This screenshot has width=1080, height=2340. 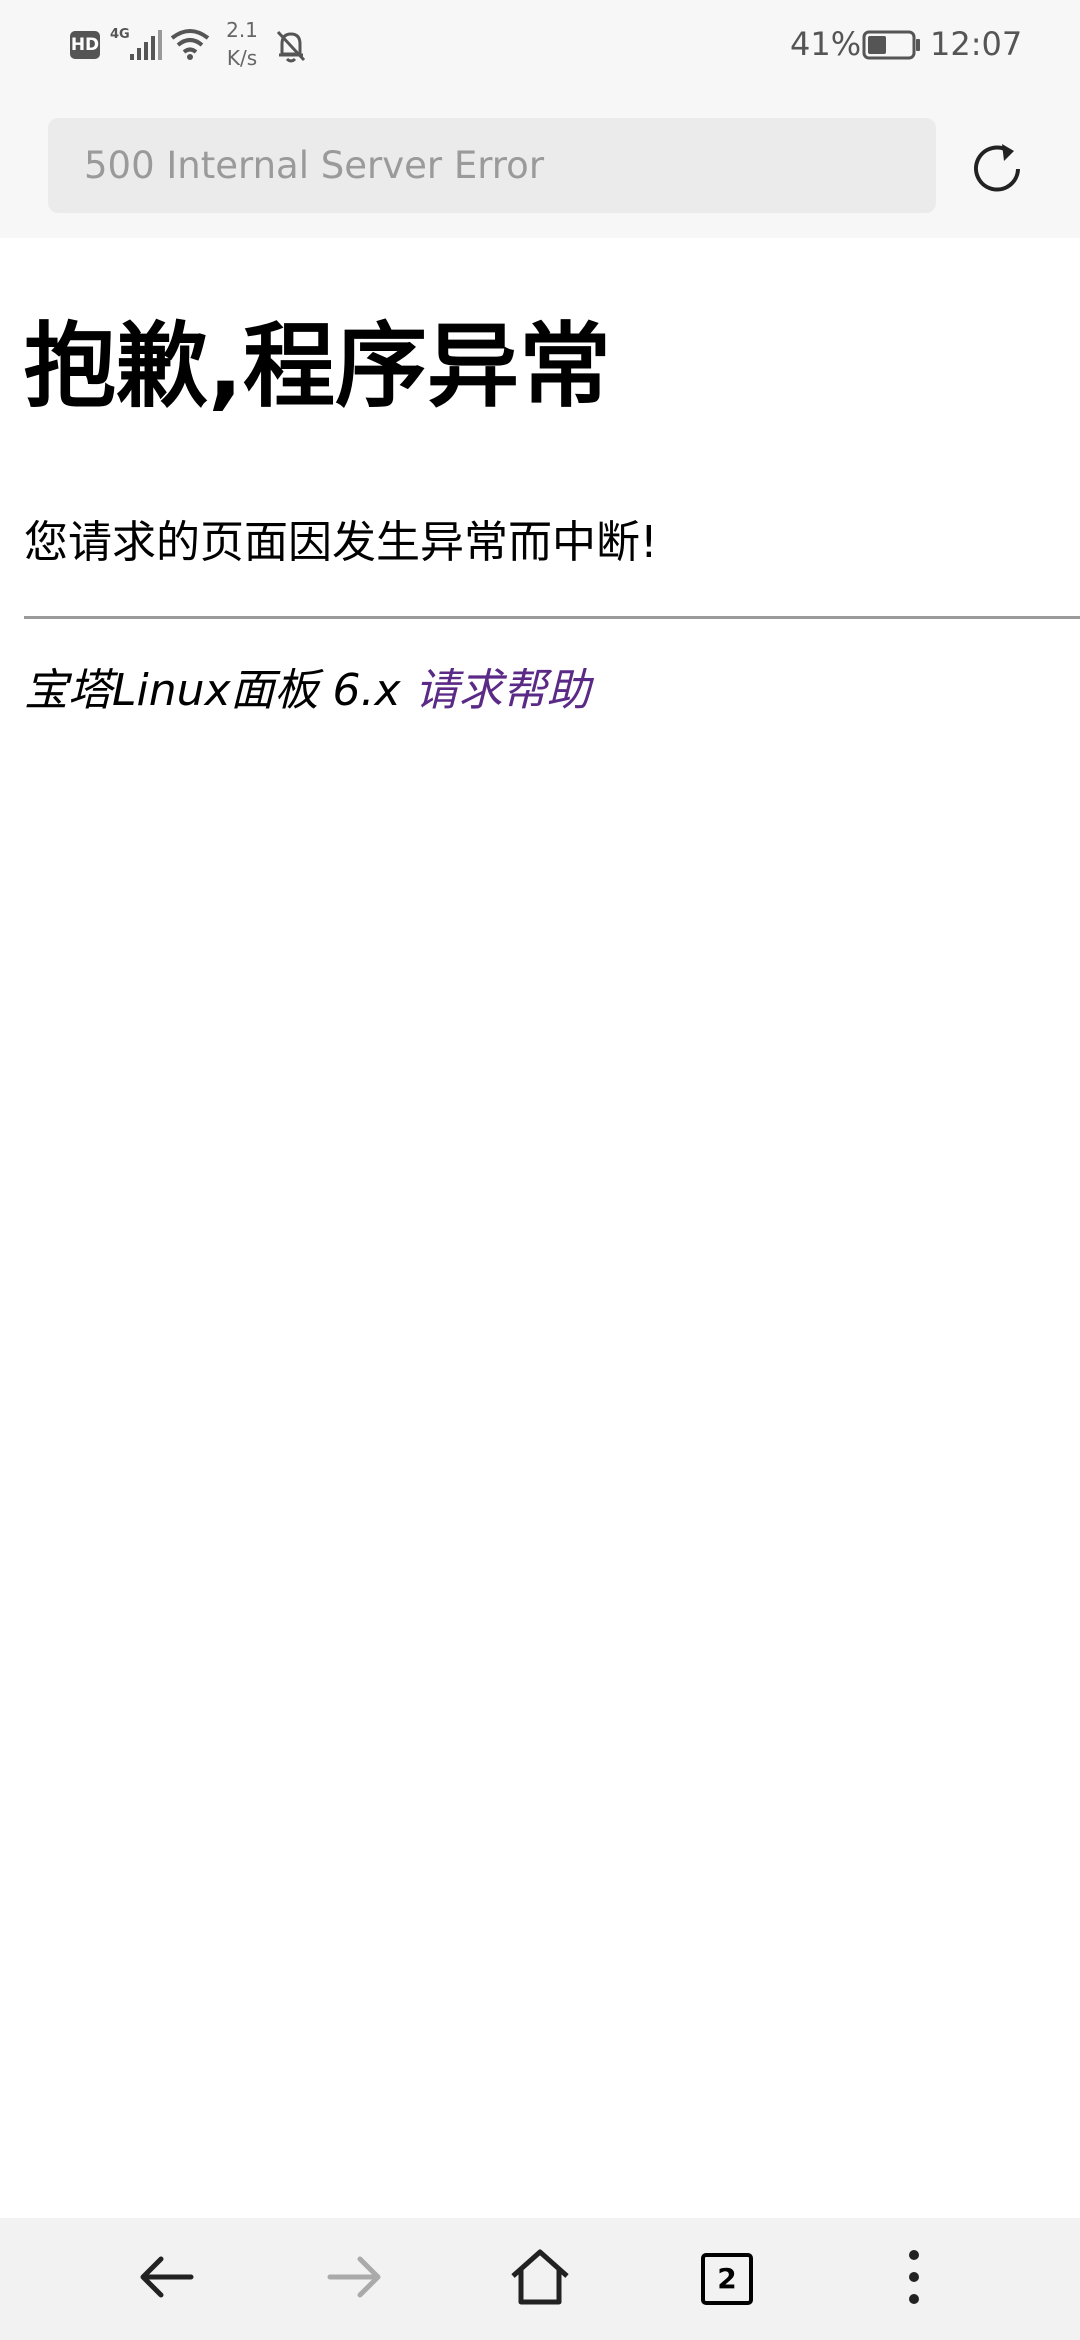 I want to click on battery-percent: 41%, so click(x=826, y=44).